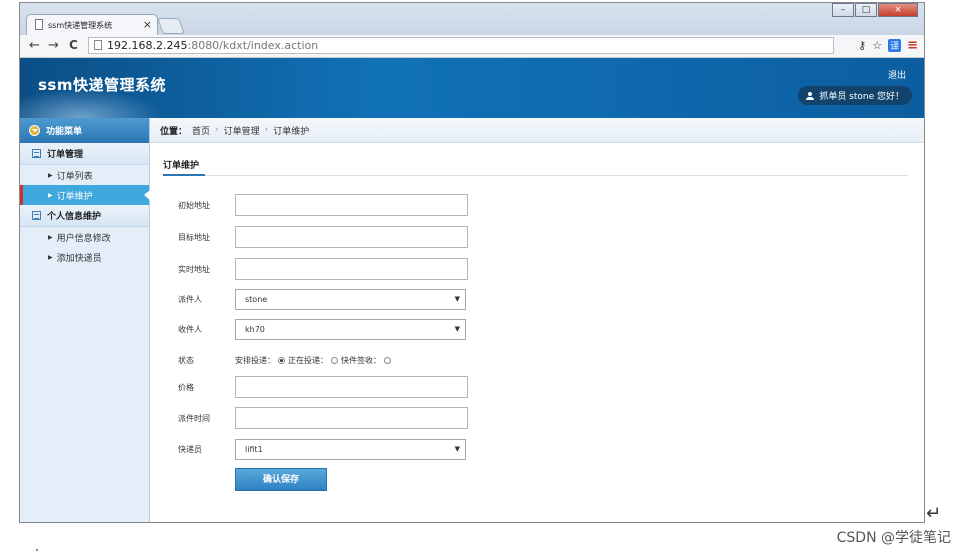 This screenshot has height=553, width=967. Describe the element at coordinates (190, 449) in the screenshot. I see `courier-label: 快递员` at that location.